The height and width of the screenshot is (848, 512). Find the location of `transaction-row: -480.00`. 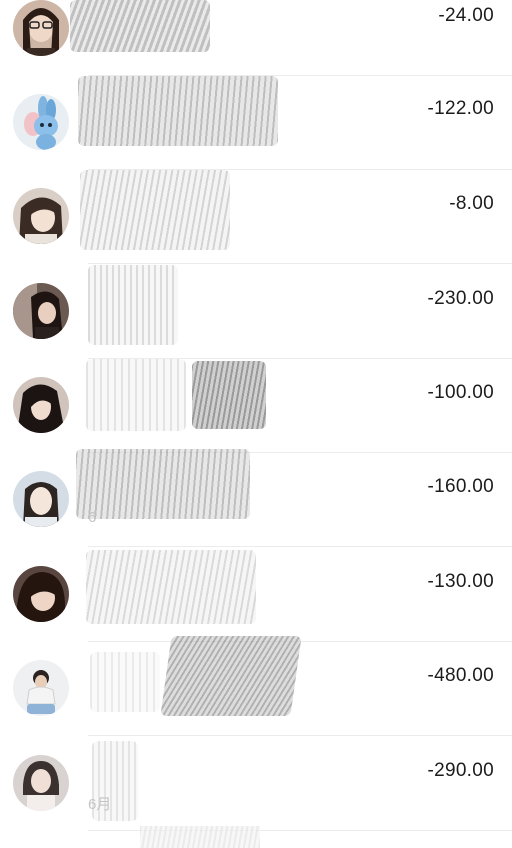

transaction-row: -480.00 is located at coordinates (256, 686).